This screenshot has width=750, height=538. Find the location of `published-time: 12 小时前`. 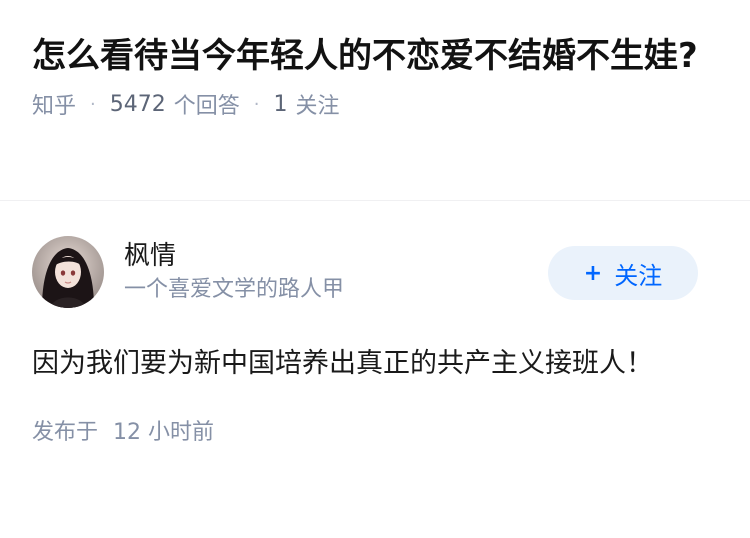

published-time: 12 小时前 is located at coordinates (164, 432).